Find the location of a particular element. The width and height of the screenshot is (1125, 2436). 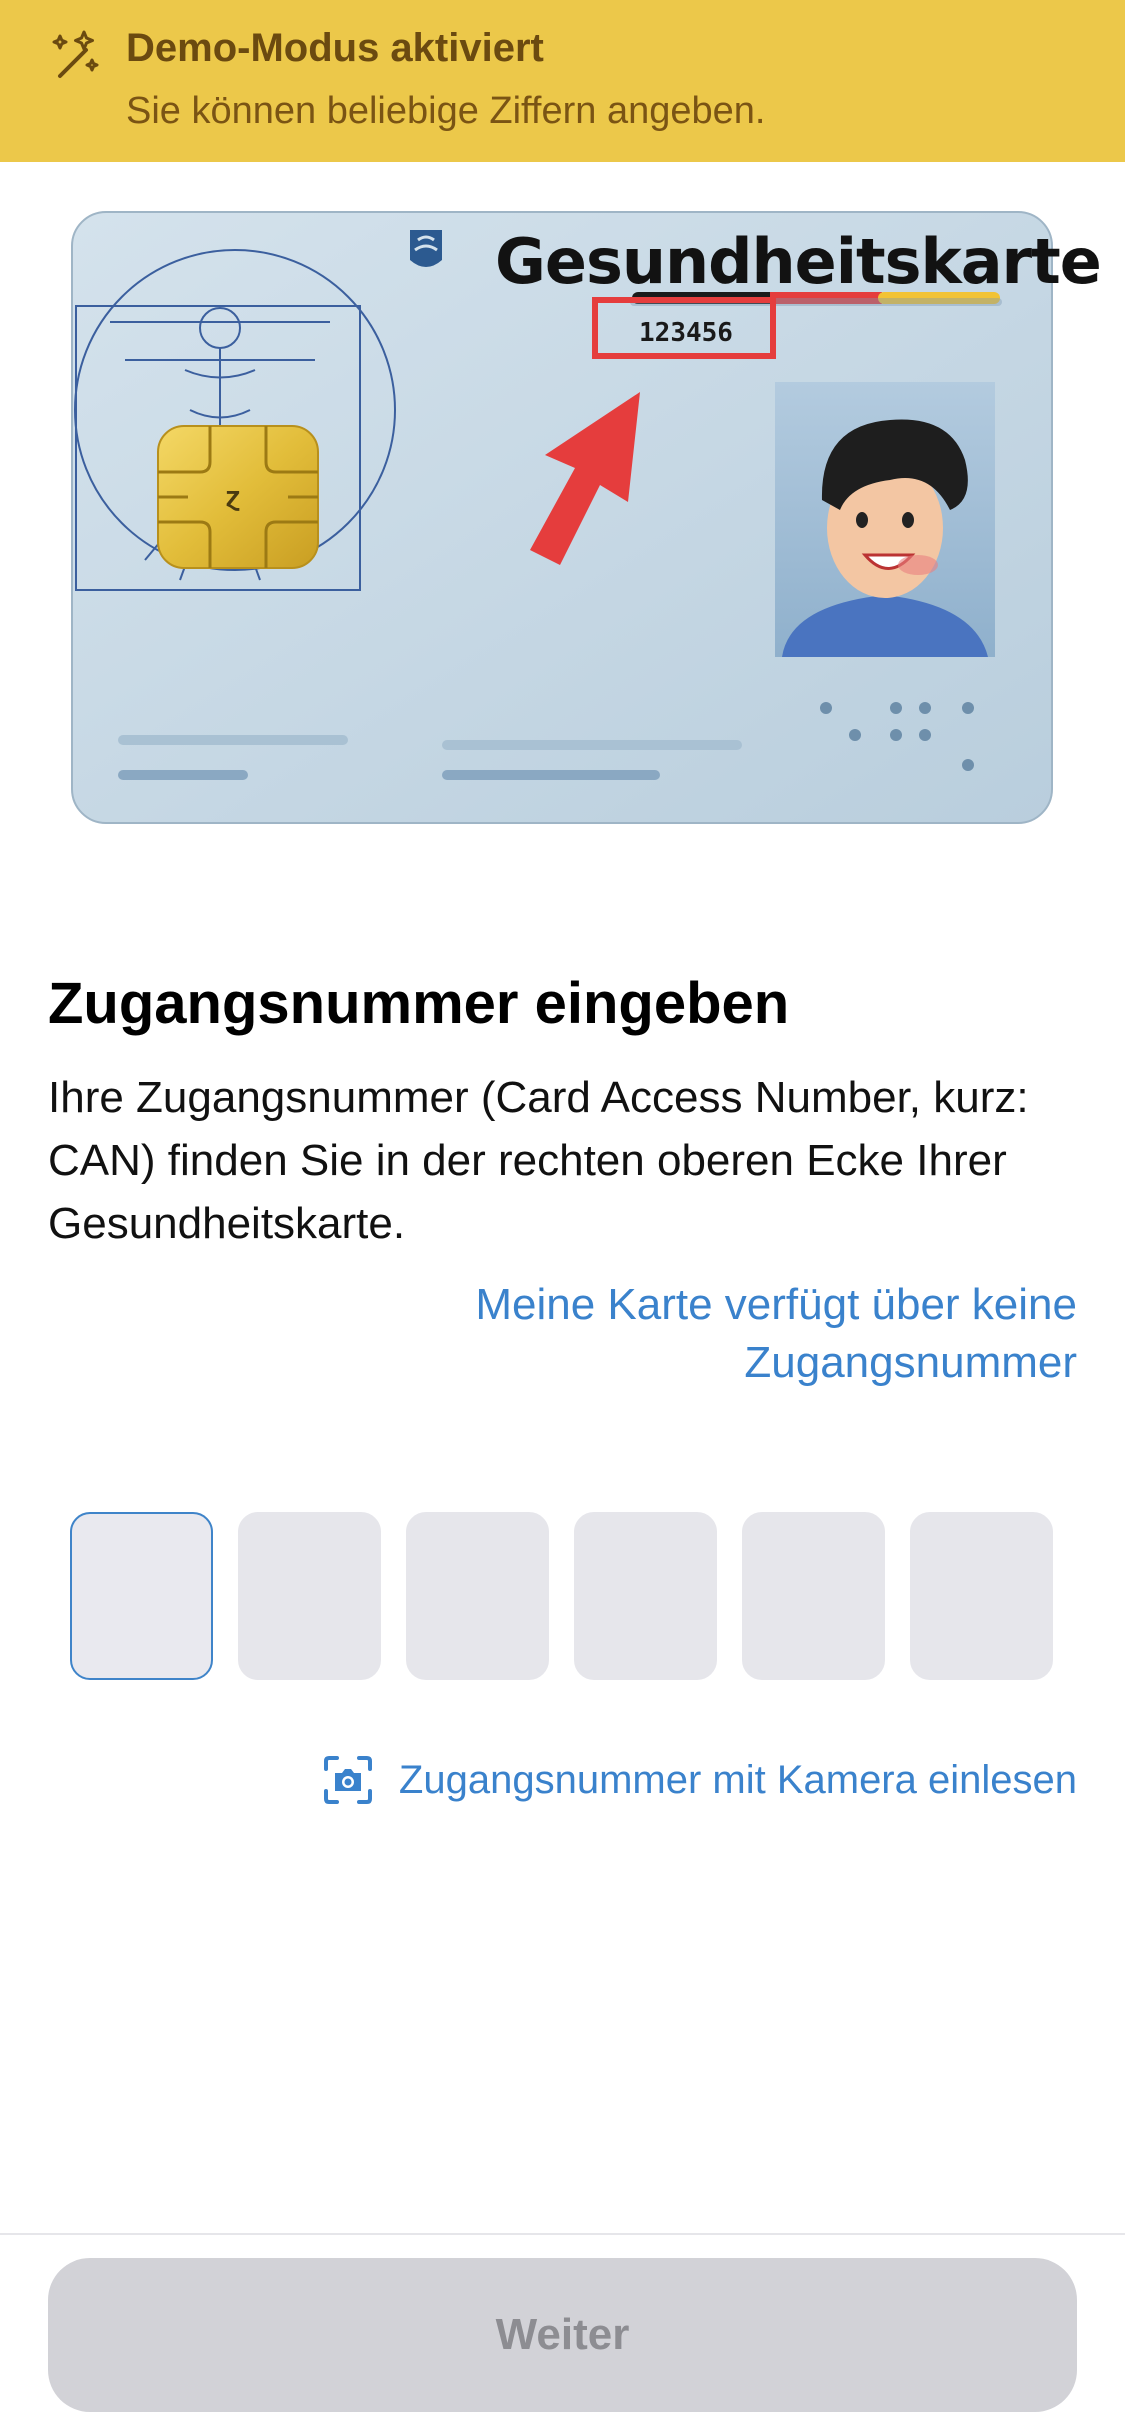

banner-subtitle: Sie können beliebige Ziffern angeben. is located at coordinates (446, 111).